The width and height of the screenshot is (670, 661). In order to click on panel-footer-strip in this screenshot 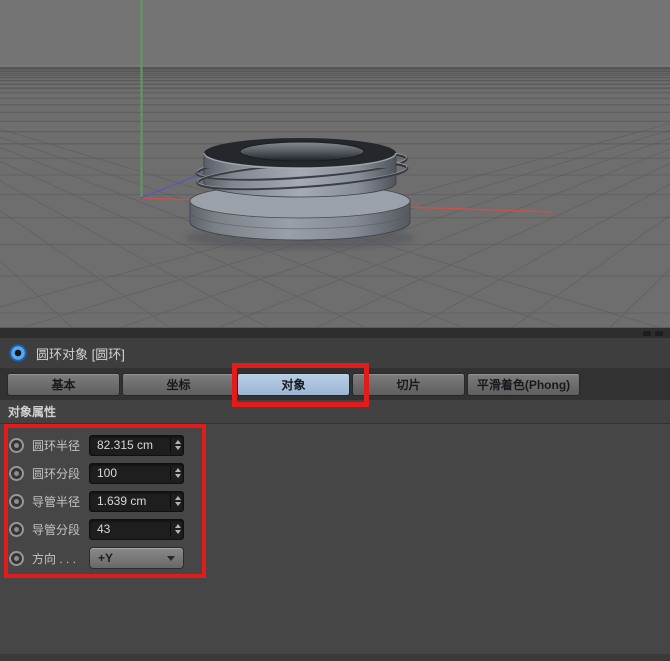, I will do `click(335, 657)`.